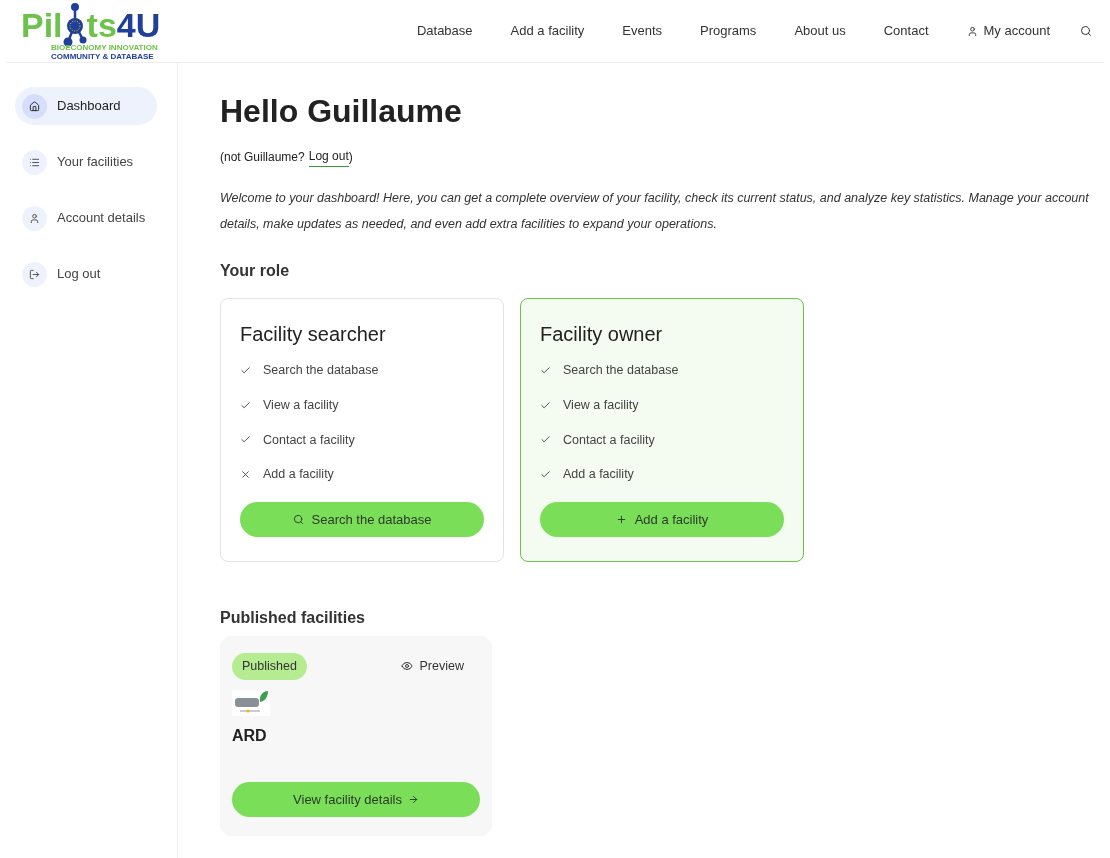 Image resolution: width=1110 pixels, height=858 pixels. Describe the element at coordinates (42, 24) in the screenshot. I see `logo-text: Pil` at that location.